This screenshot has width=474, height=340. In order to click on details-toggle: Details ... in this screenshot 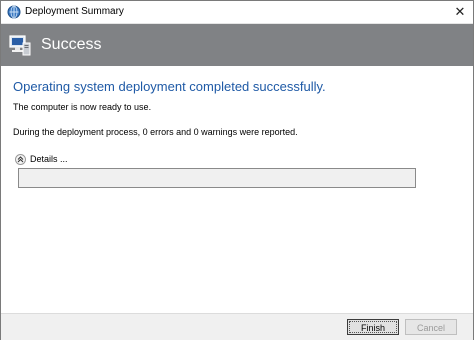, I will do `click(41, 159)`.